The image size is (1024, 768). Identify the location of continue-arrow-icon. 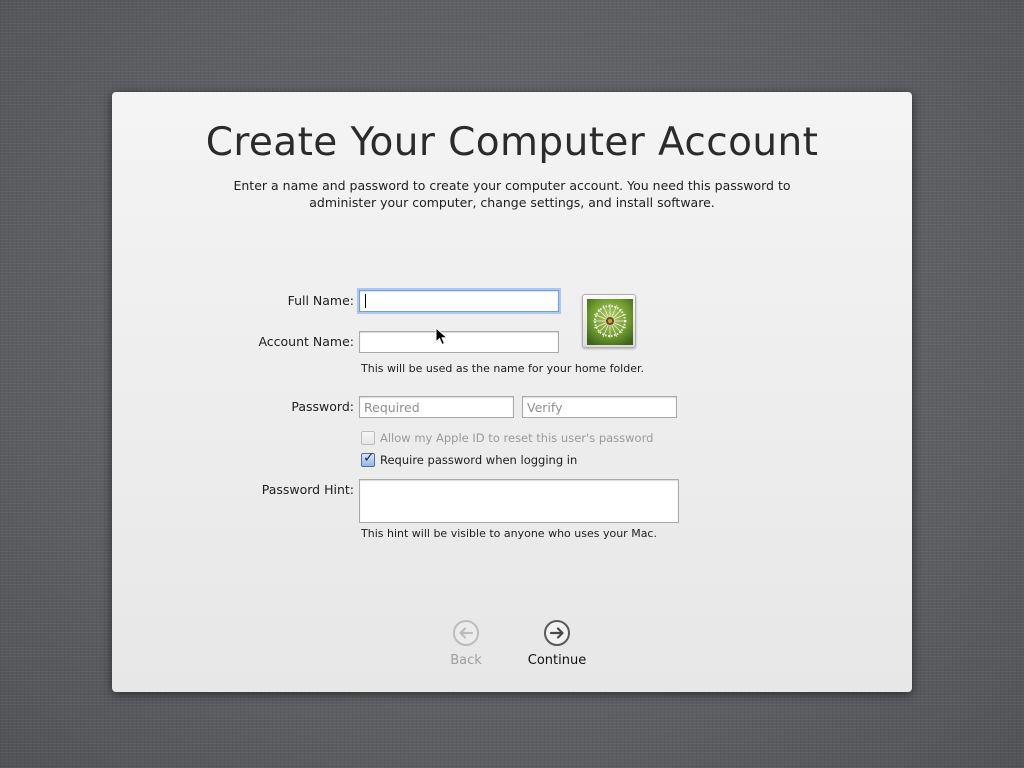
(557, 633).